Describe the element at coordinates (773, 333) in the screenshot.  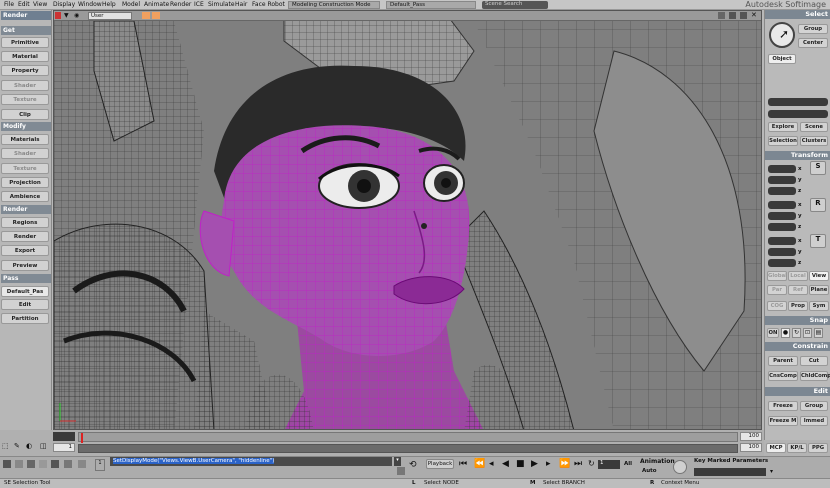
I see `snap-on-button: ON` at that location.